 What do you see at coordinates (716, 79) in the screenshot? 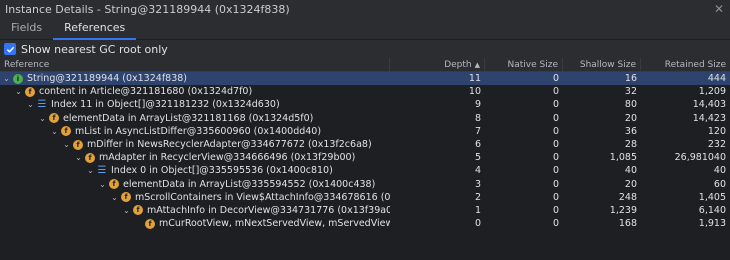
I see `retained-size-cell: 444` at bounding box center [716, 79].